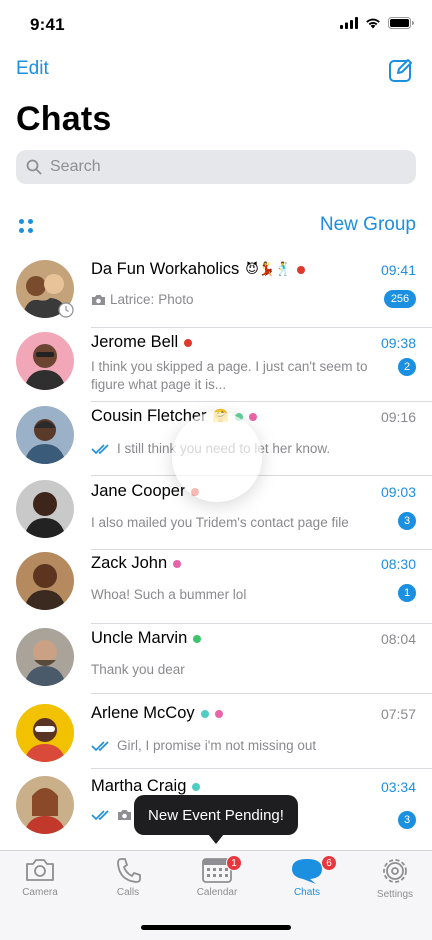 The width and height of the screenshot is (432, 940). I want to click on status-bar: 9:41, so click(216, 25).